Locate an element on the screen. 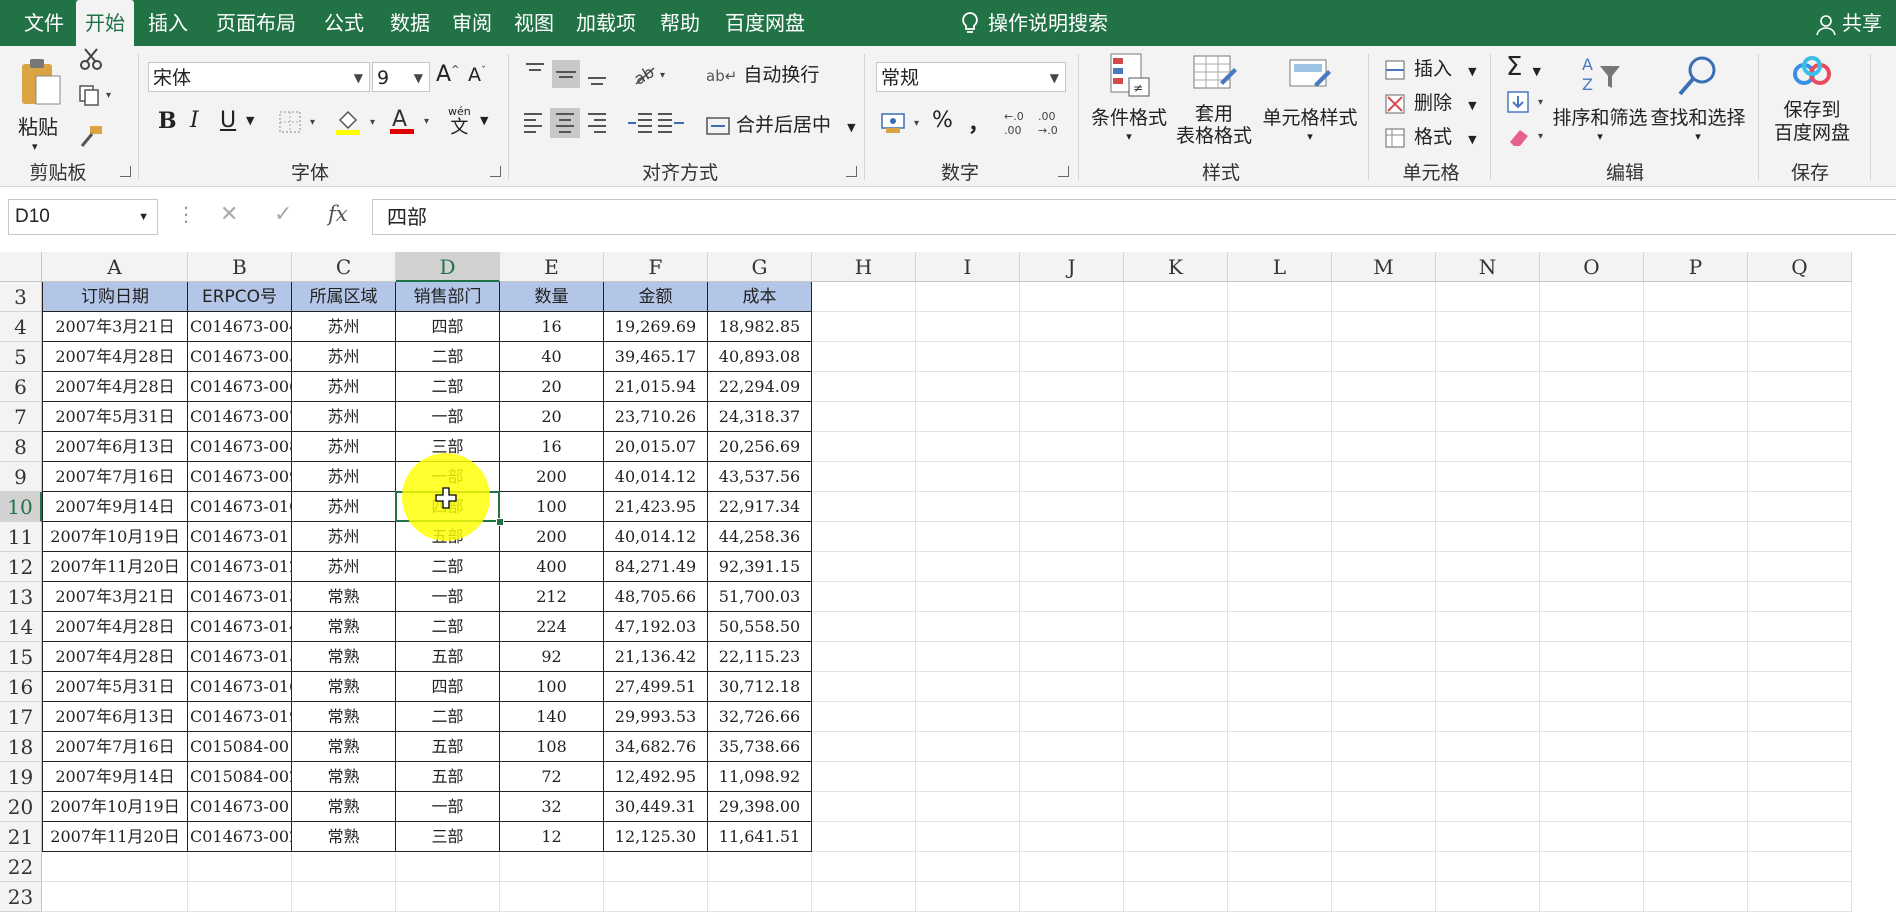  table-cell: 20,256.69 is located at coordinates (760, 447).